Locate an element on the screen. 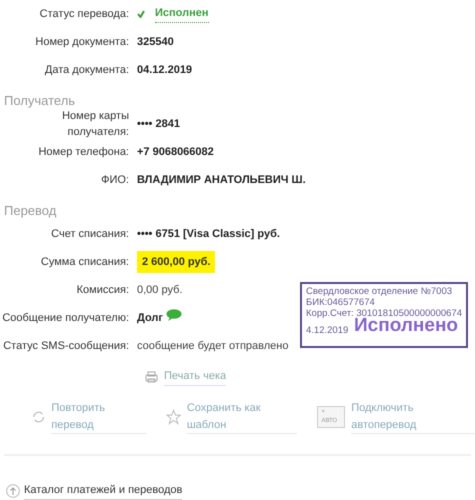 This screenshot has height=500, width=475. field-value: 04.12.2019 is located at coordinates (164, 70).